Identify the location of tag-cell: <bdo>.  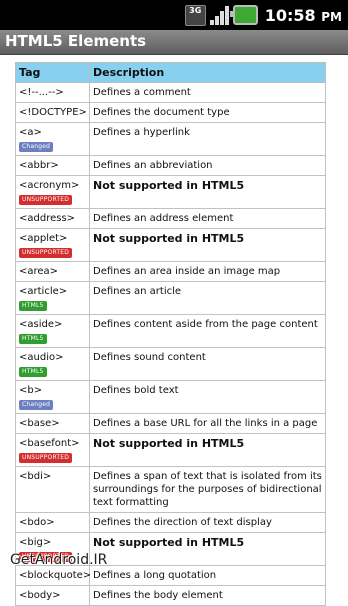
(52, 522).